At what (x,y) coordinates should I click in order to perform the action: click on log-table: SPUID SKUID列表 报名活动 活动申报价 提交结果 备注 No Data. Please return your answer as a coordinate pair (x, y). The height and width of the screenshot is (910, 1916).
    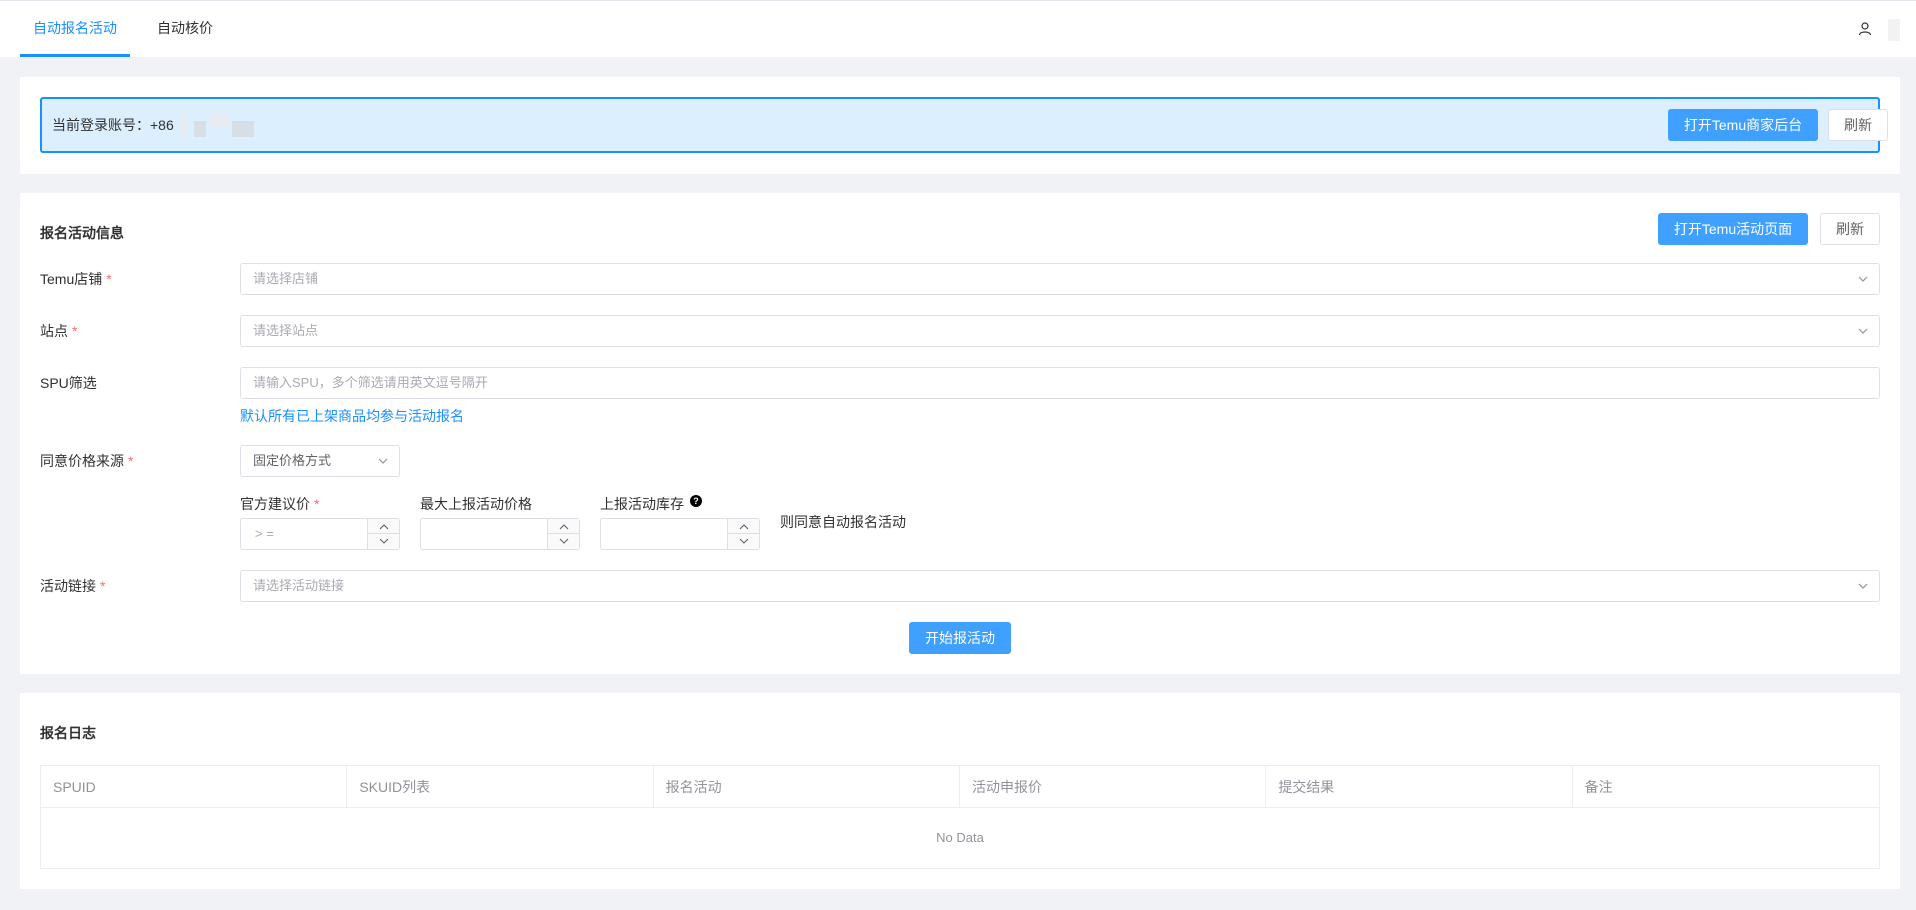
    Looking at the image, I should click on (960, 817).